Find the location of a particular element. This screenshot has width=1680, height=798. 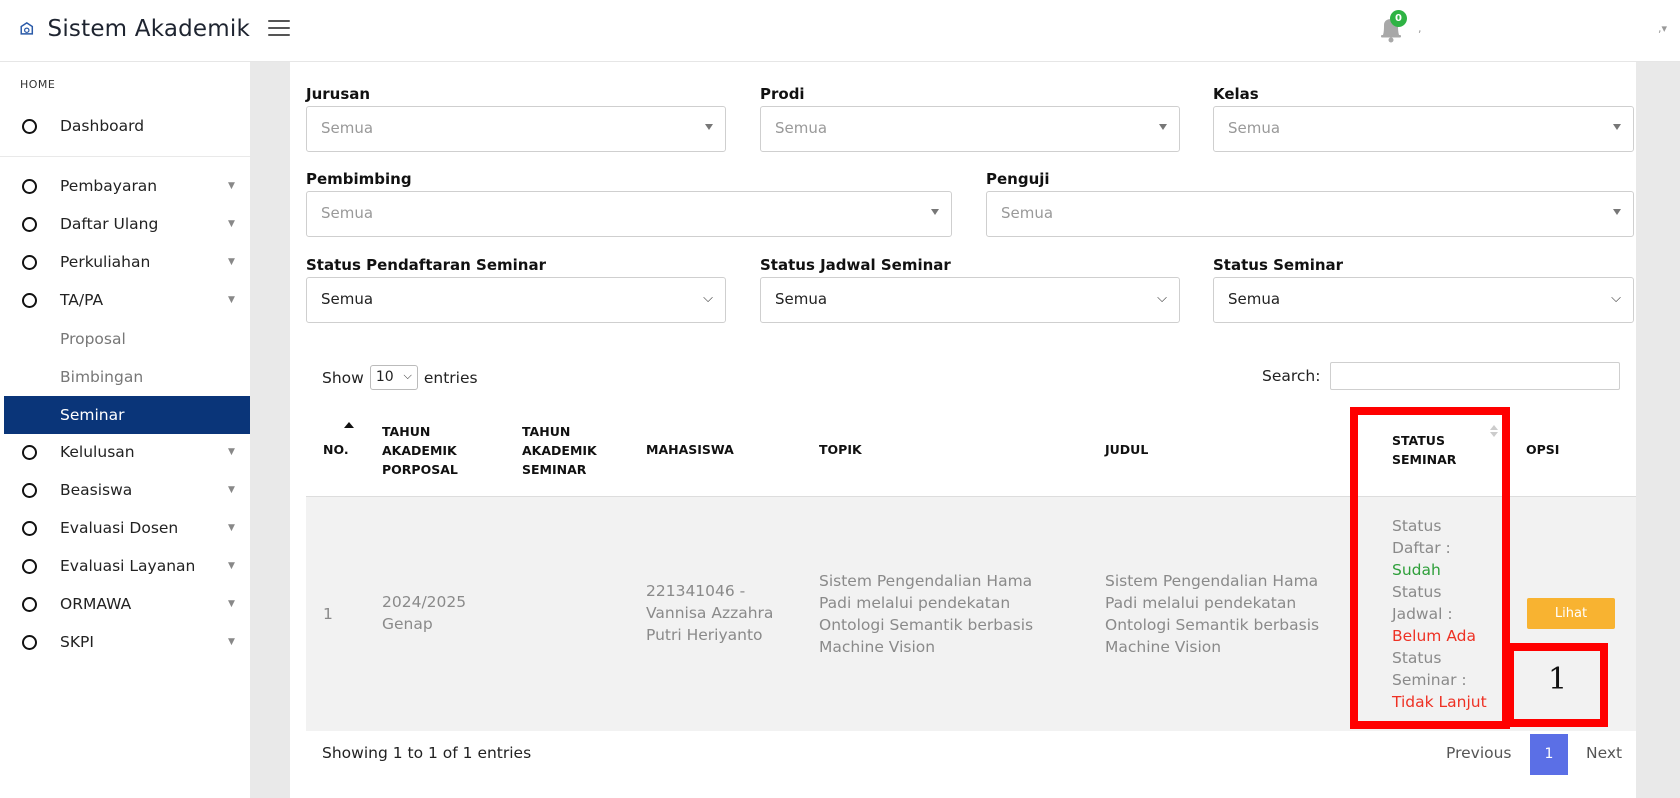

sidebar-subitem-proposal: Proposal is located at coordinates (125, 339).